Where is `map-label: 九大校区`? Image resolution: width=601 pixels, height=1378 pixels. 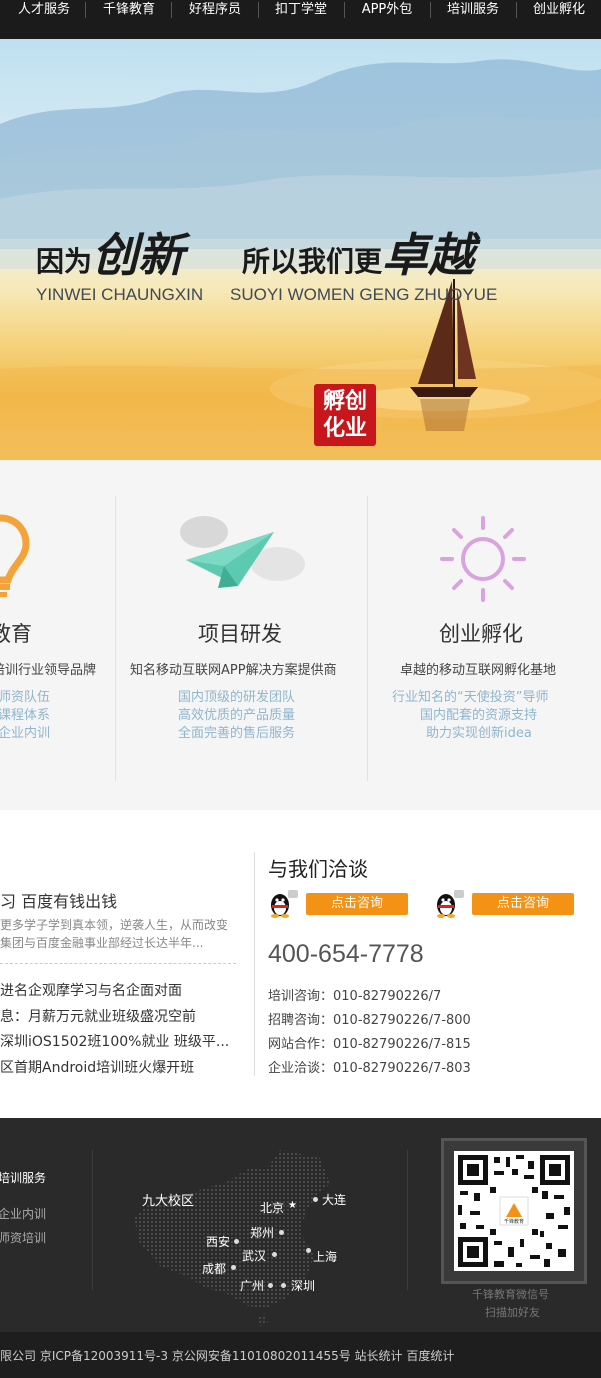 map-label: 九大校区 is located at coordinates (168, 1201).